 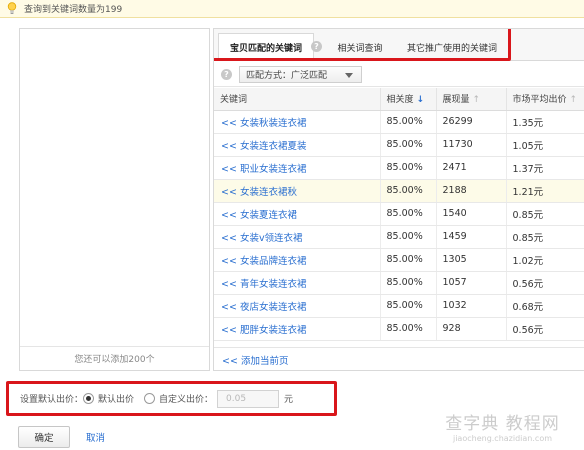 I want to click on confirm-button: 确定, so click(x=44, y=437).